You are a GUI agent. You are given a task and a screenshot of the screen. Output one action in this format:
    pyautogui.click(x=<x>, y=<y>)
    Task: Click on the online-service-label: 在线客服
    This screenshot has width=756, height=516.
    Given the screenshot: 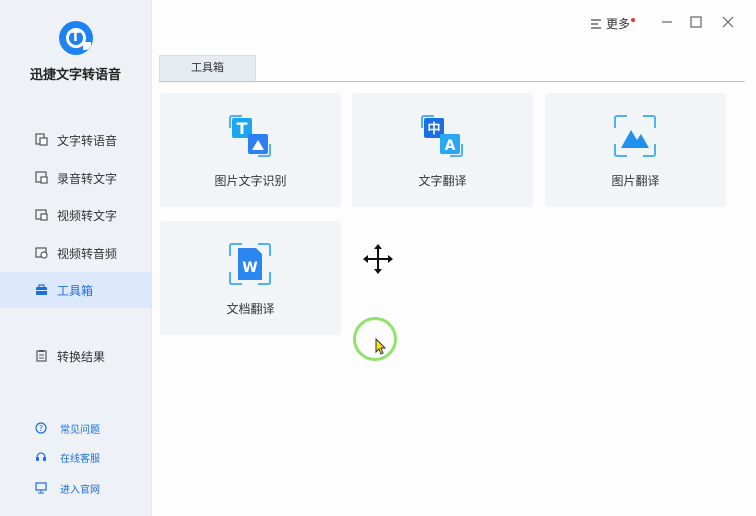 What is the action you would take?
    pyautogui.click(x=80, y=459)
    